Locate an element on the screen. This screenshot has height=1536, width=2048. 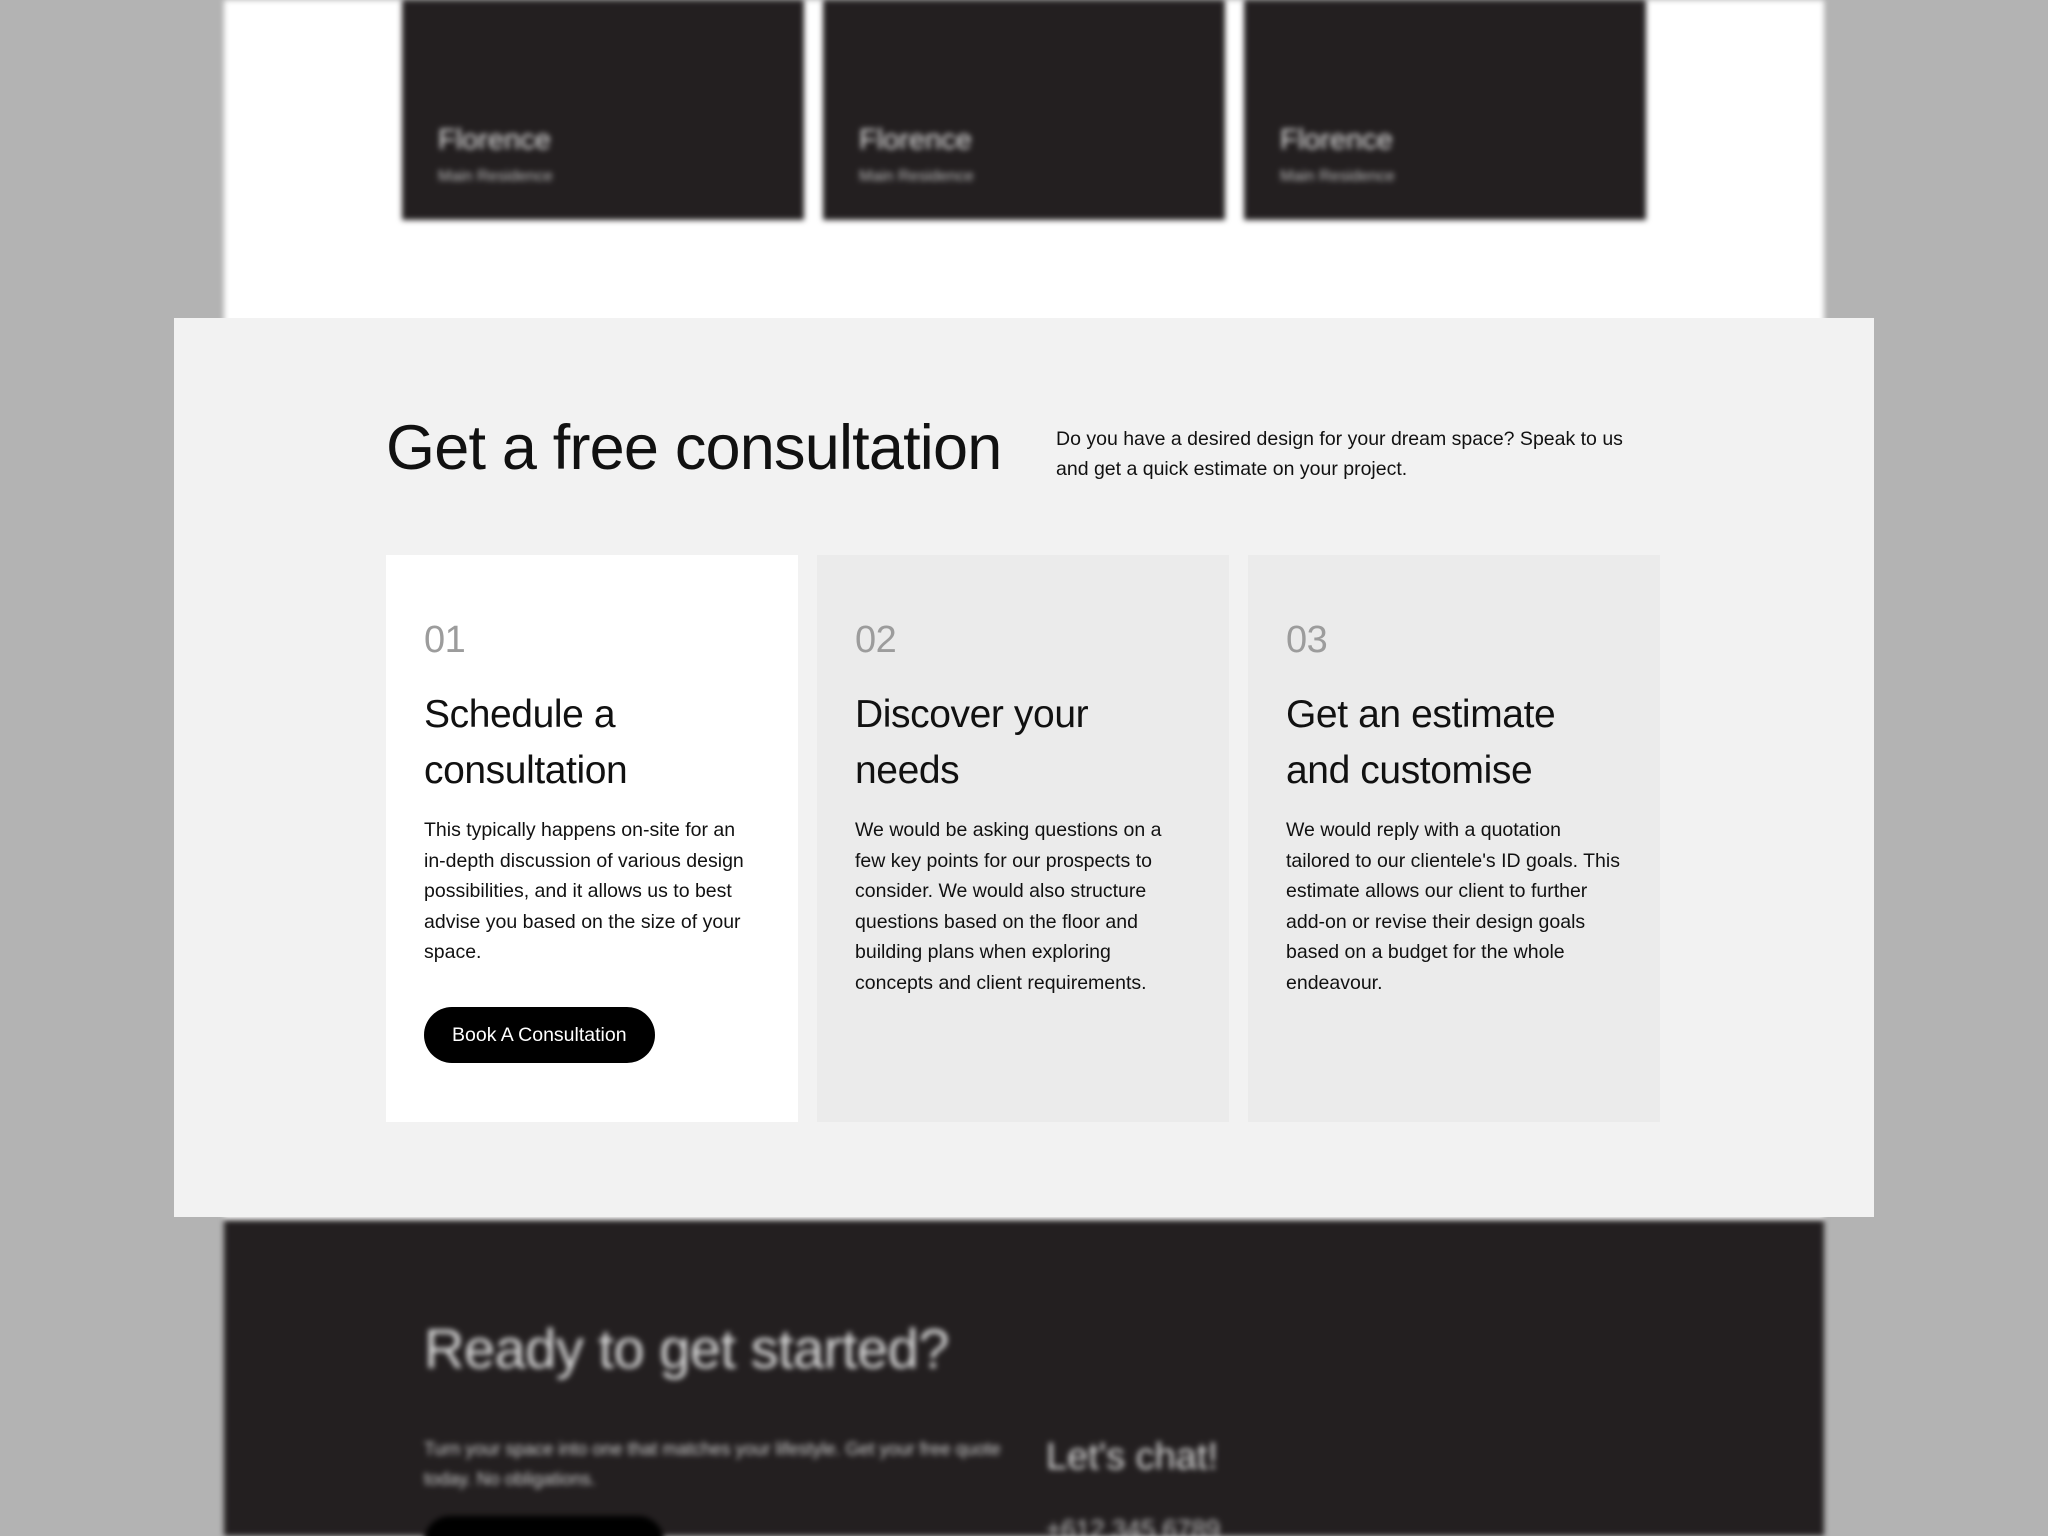
book-consultation-button: Book A Consultation is located at coordinates (539, 1035).